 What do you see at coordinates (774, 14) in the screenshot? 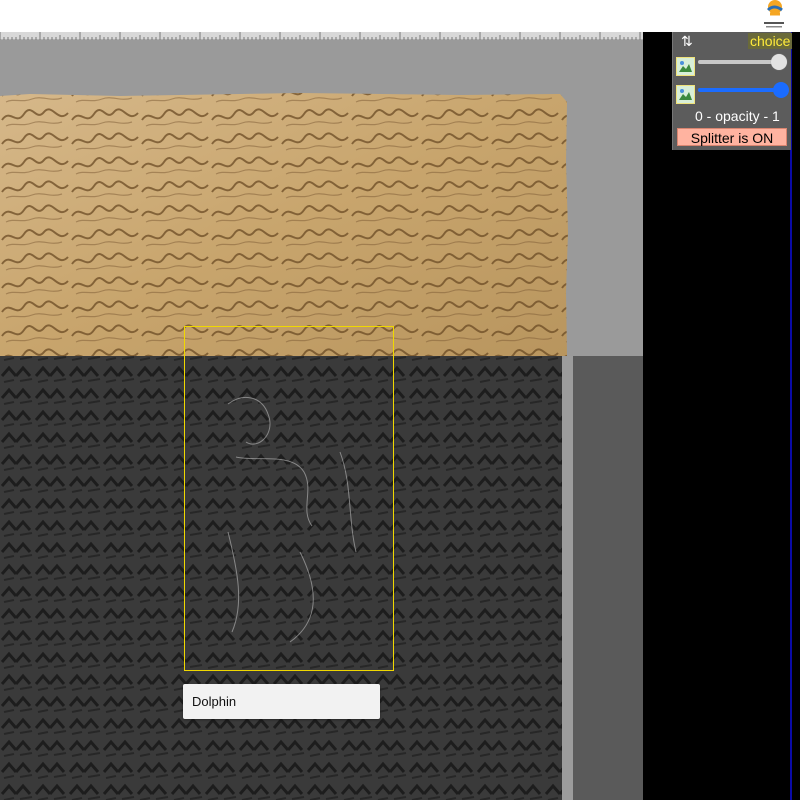
I see `logo-icon` at bounding box center [774, 14].